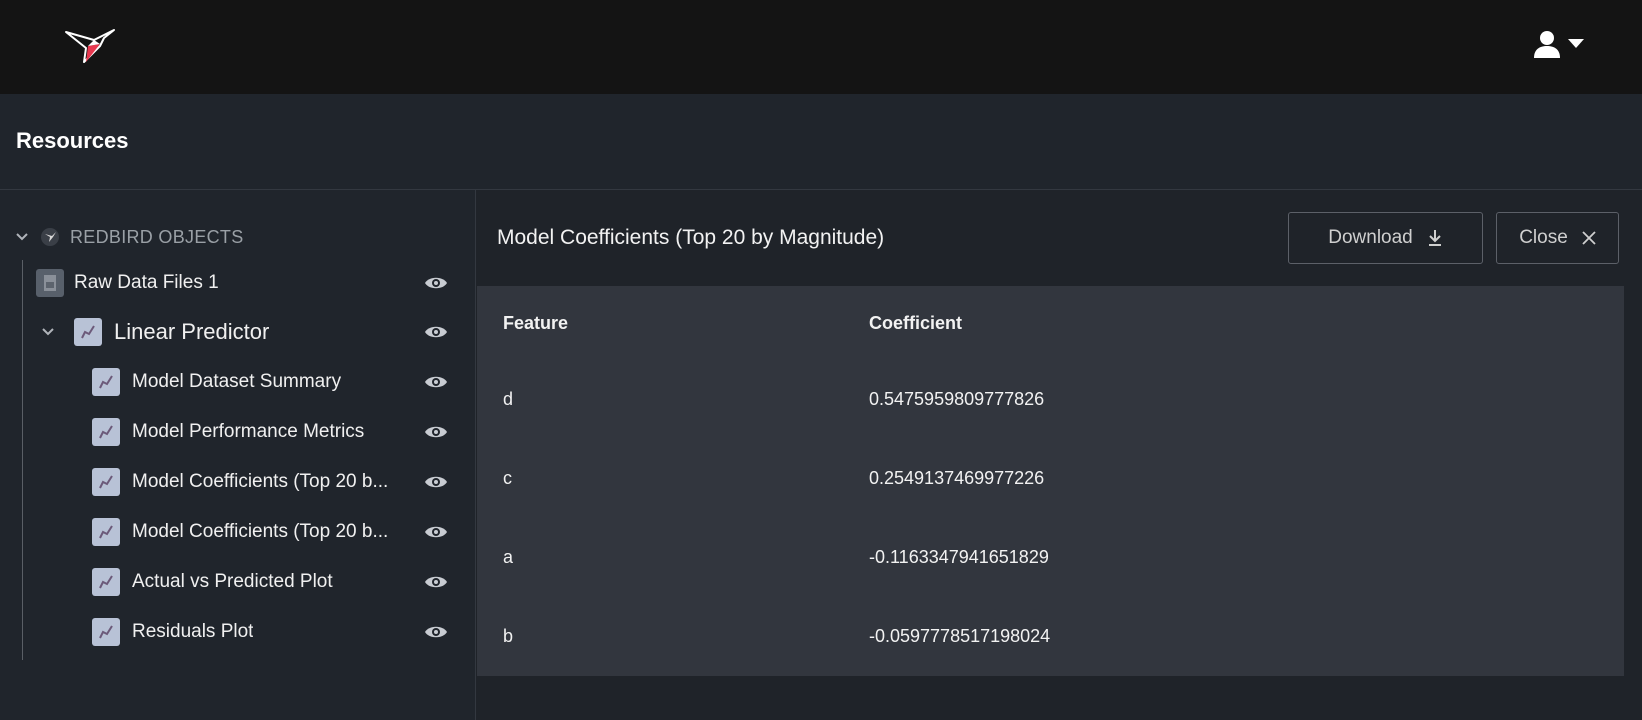 The image size is (1642, 720). What do you see at coordinates (232, 581) in the screenshot?
I see `tree-item-label: Actual vs Predicted Plot` at bounding box center [232, 581].